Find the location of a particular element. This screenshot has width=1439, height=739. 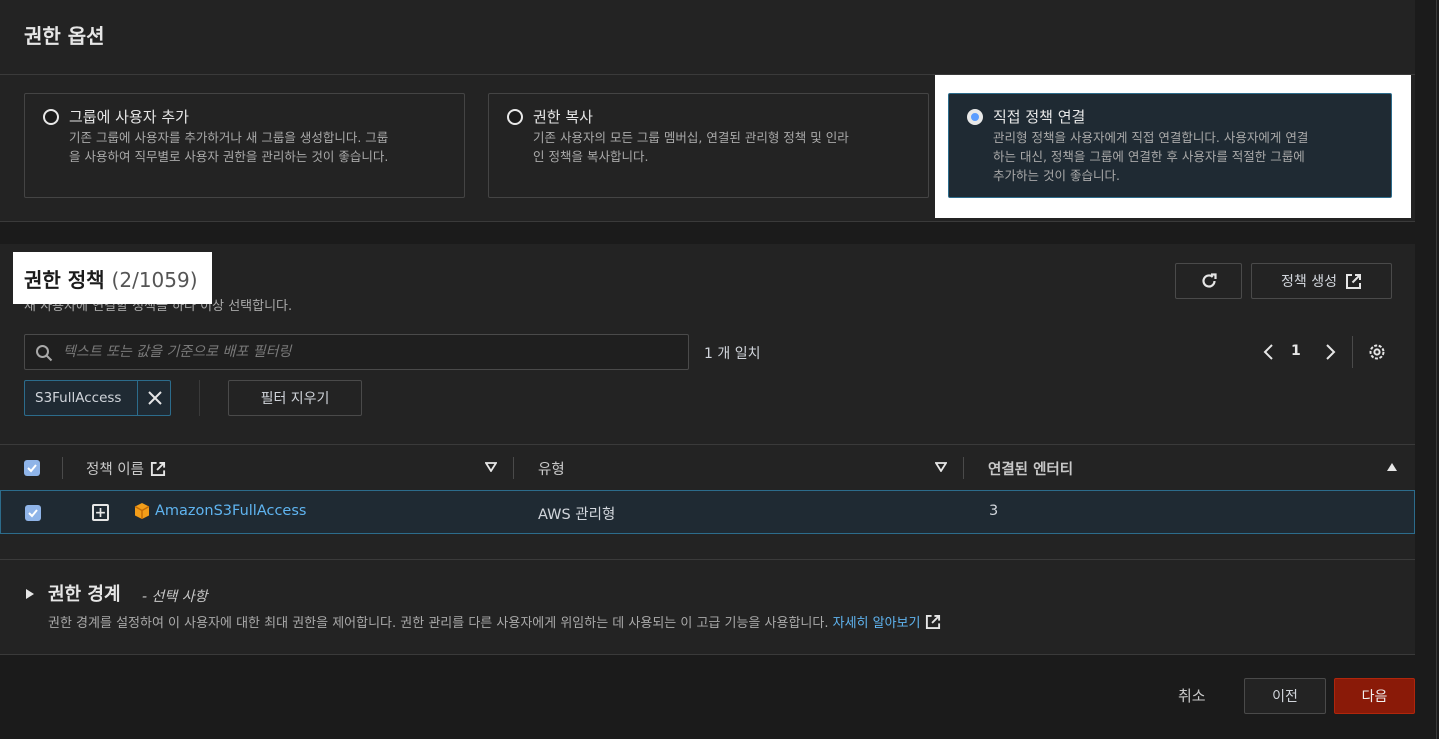

refresh-icon is located at coordinates (1209, 280).